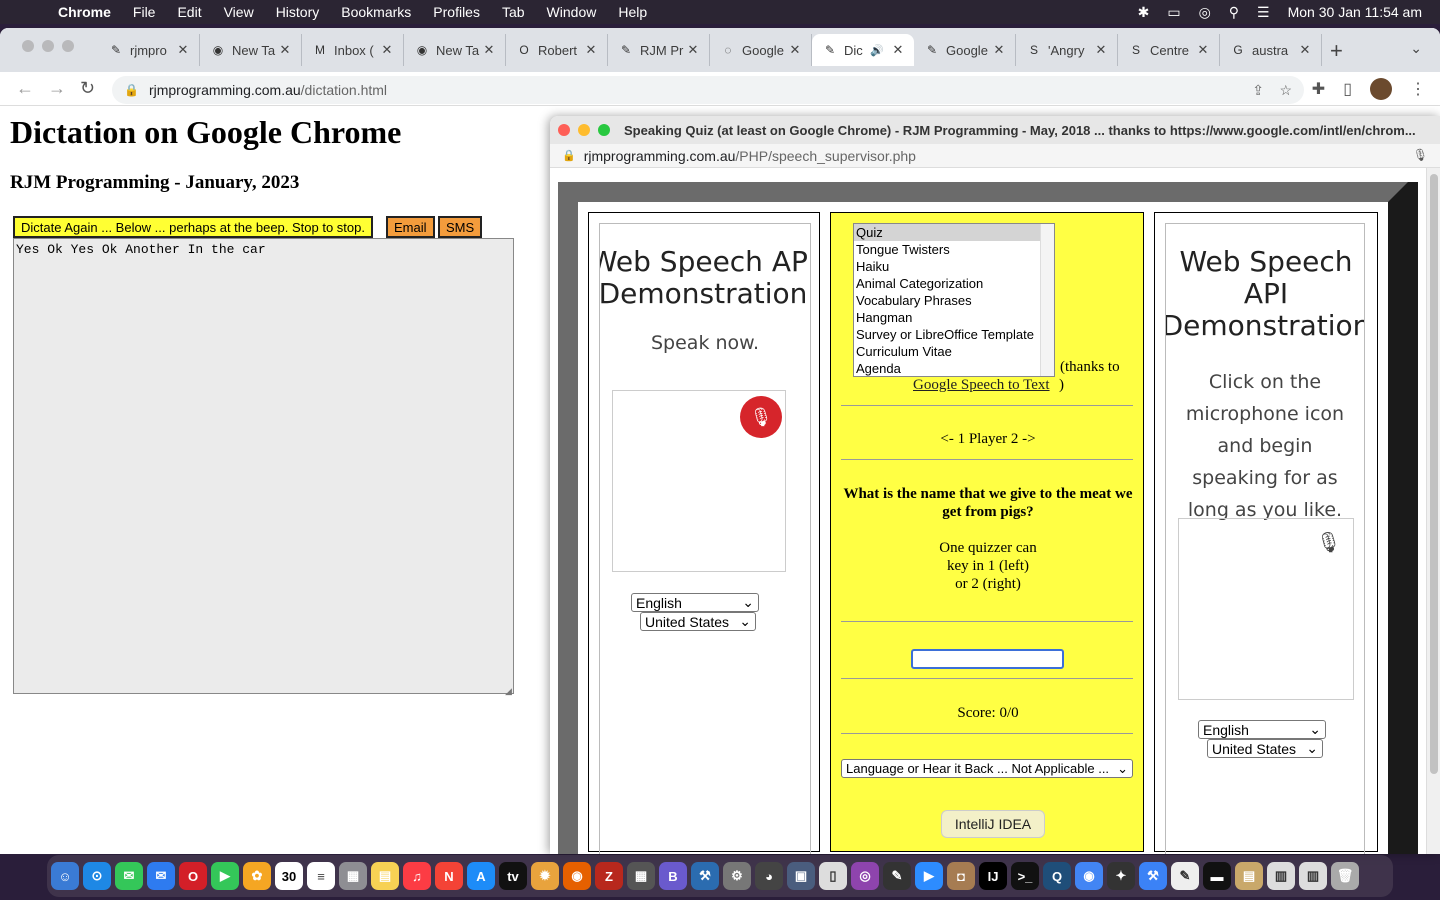 This screenshot has width=1440, height=900. What do you see at coordinates (84, 12) in the screenshot?
I see `menu-app-name: Chrome` at bounding box center [84, 12].